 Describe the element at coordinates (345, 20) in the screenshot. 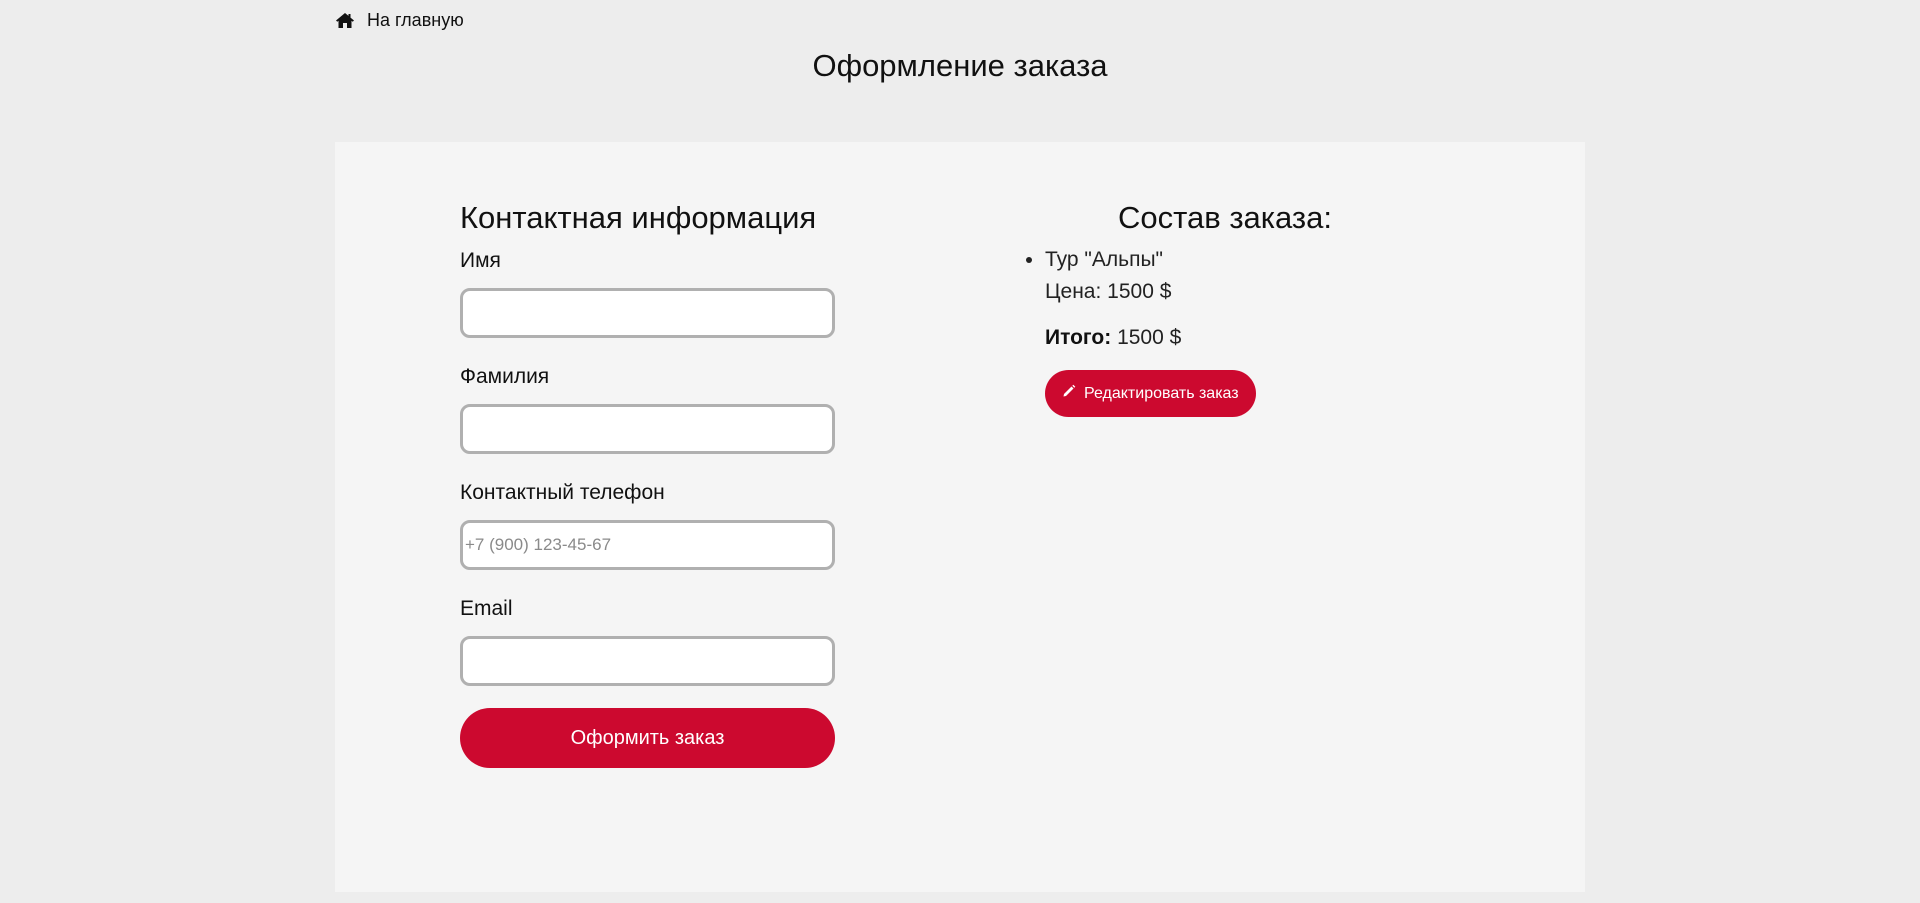

I see `home-icon` at that location.